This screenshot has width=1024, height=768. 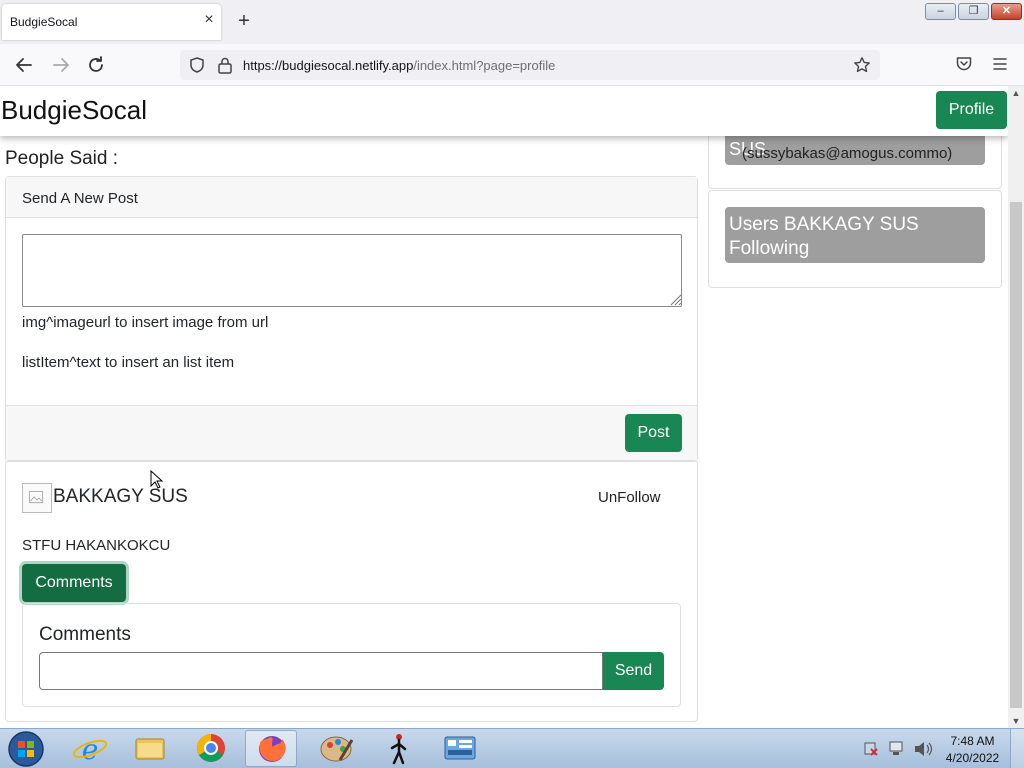 What do you see at coordinates (964, 64) in the screenshot?
I see `pocket-icon` at bounding box center [964, 64].